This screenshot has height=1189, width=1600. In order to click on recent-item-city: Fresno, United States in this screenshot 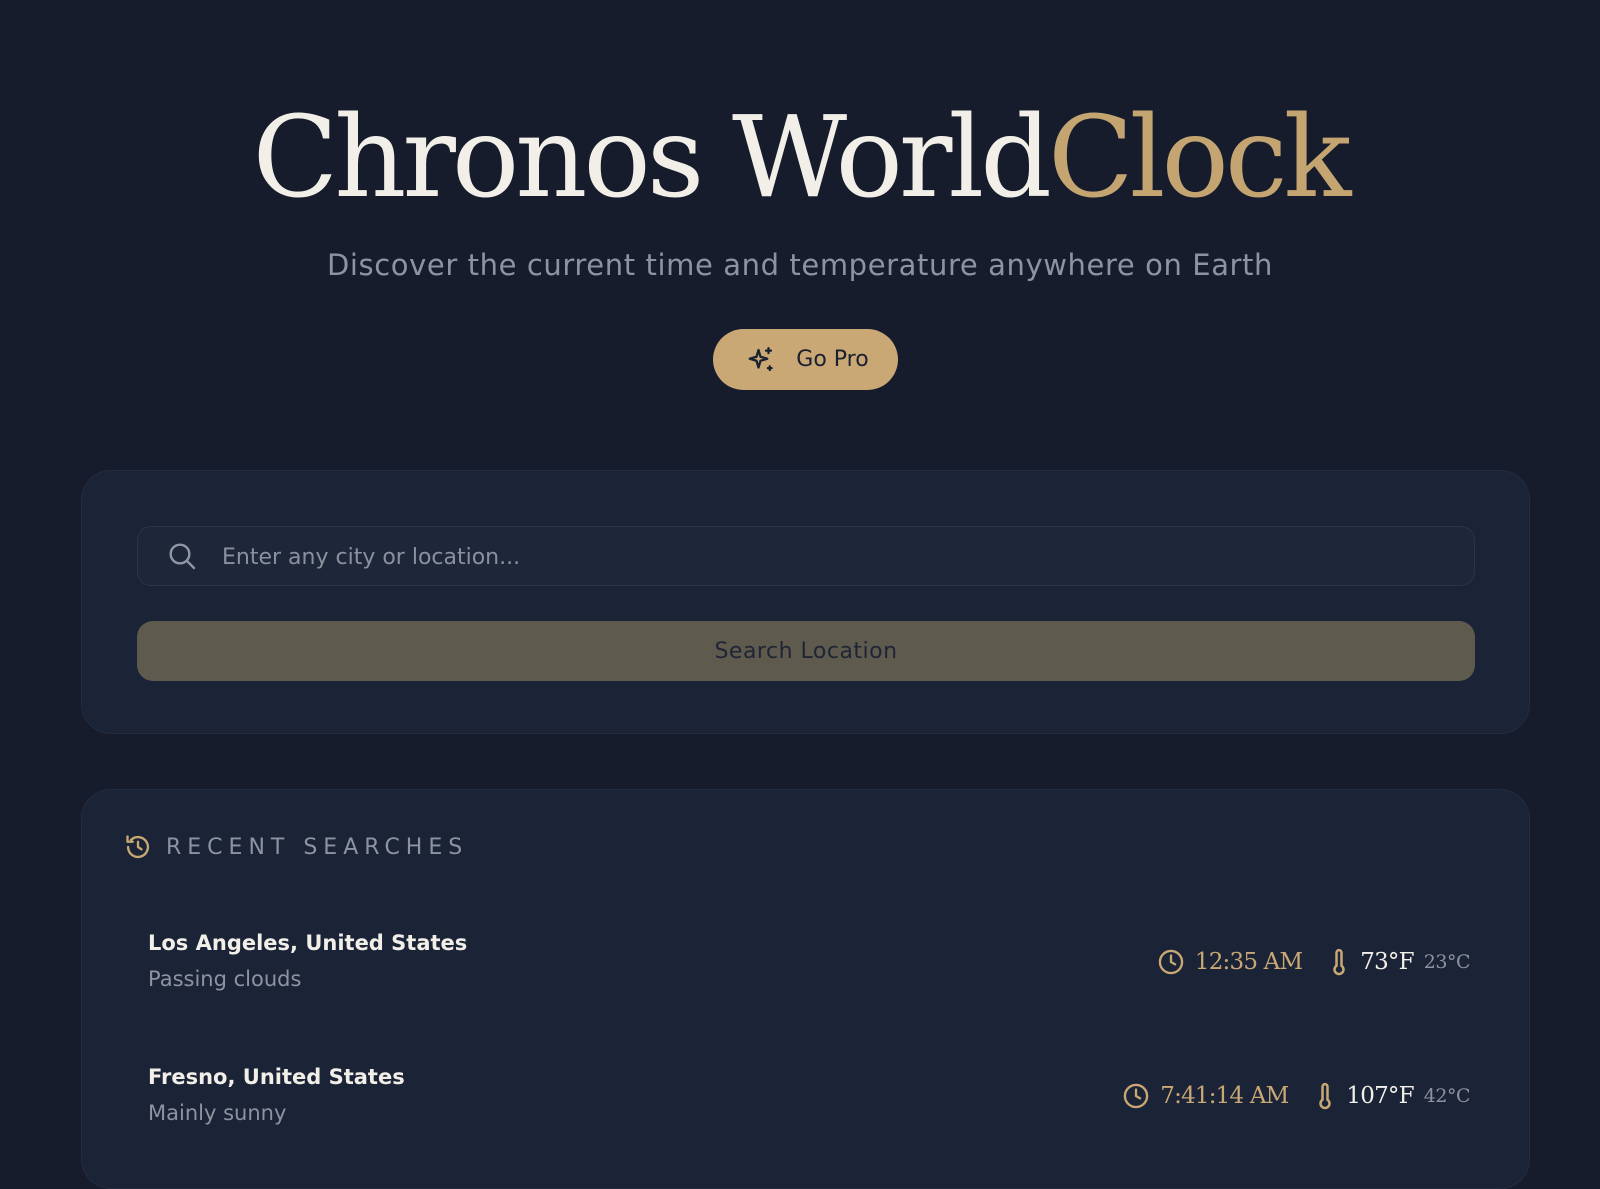, I will do `click(276, 1077)`.